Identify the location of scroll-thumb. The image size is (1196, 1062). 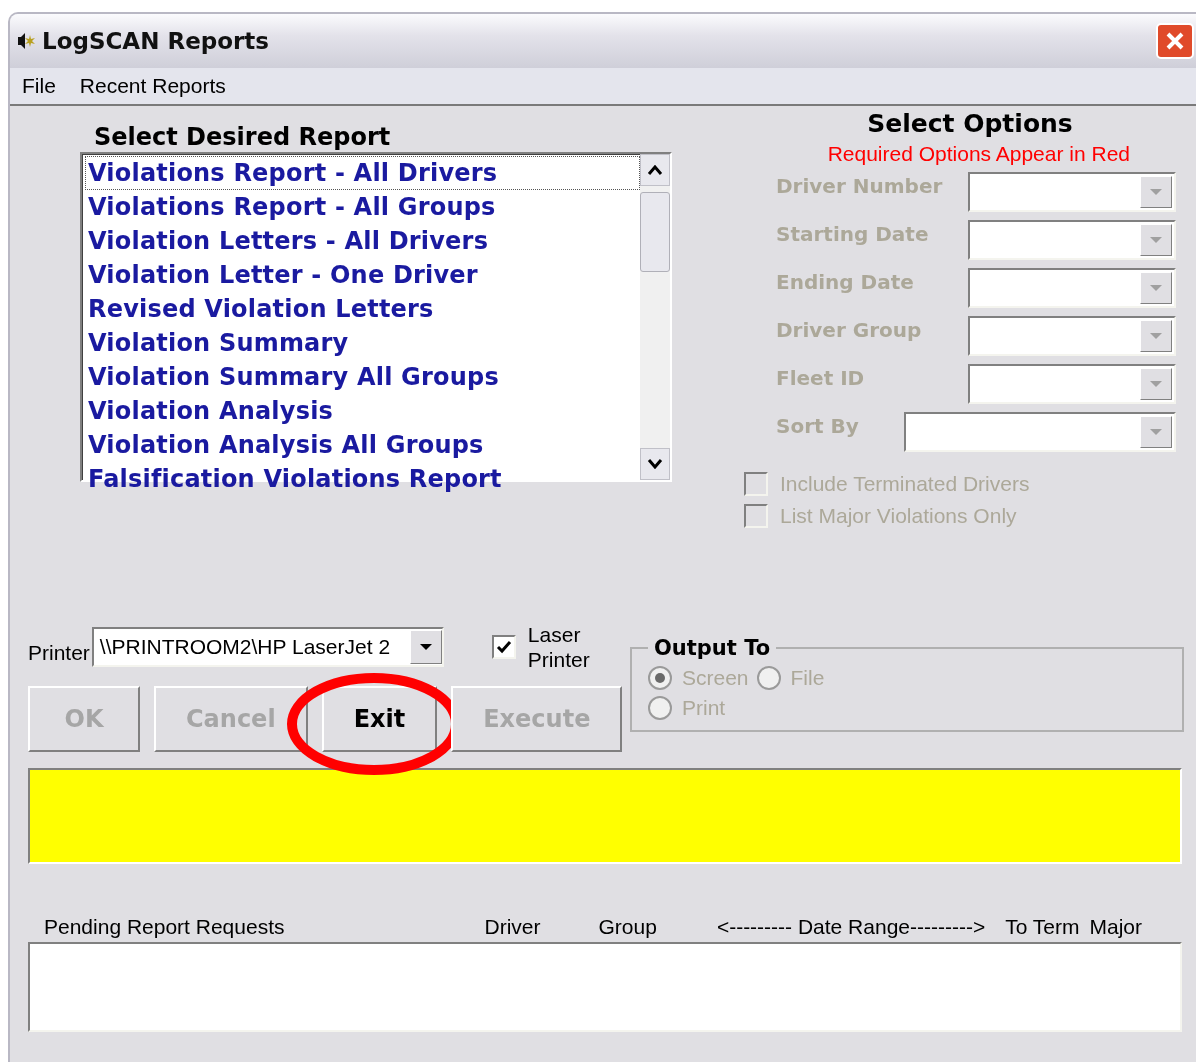
(655, 232).